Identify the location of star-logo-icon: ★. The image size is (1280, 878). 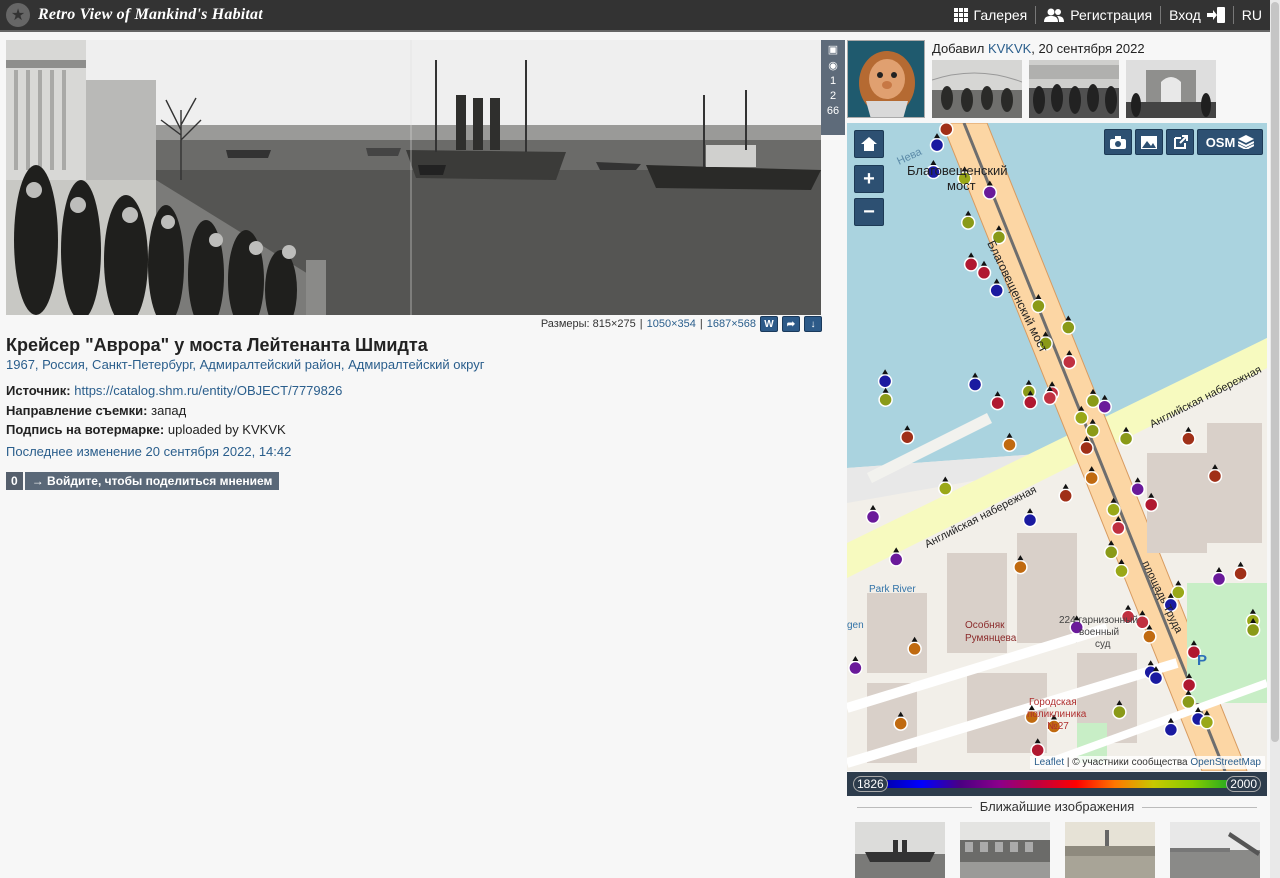
(18, 15).